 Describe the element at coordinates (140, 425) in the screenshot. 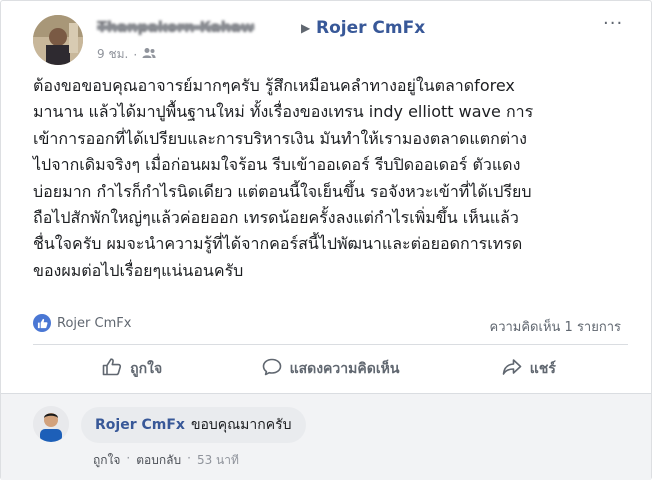

I see `commenter-name: Rojer CmFx` at that location.